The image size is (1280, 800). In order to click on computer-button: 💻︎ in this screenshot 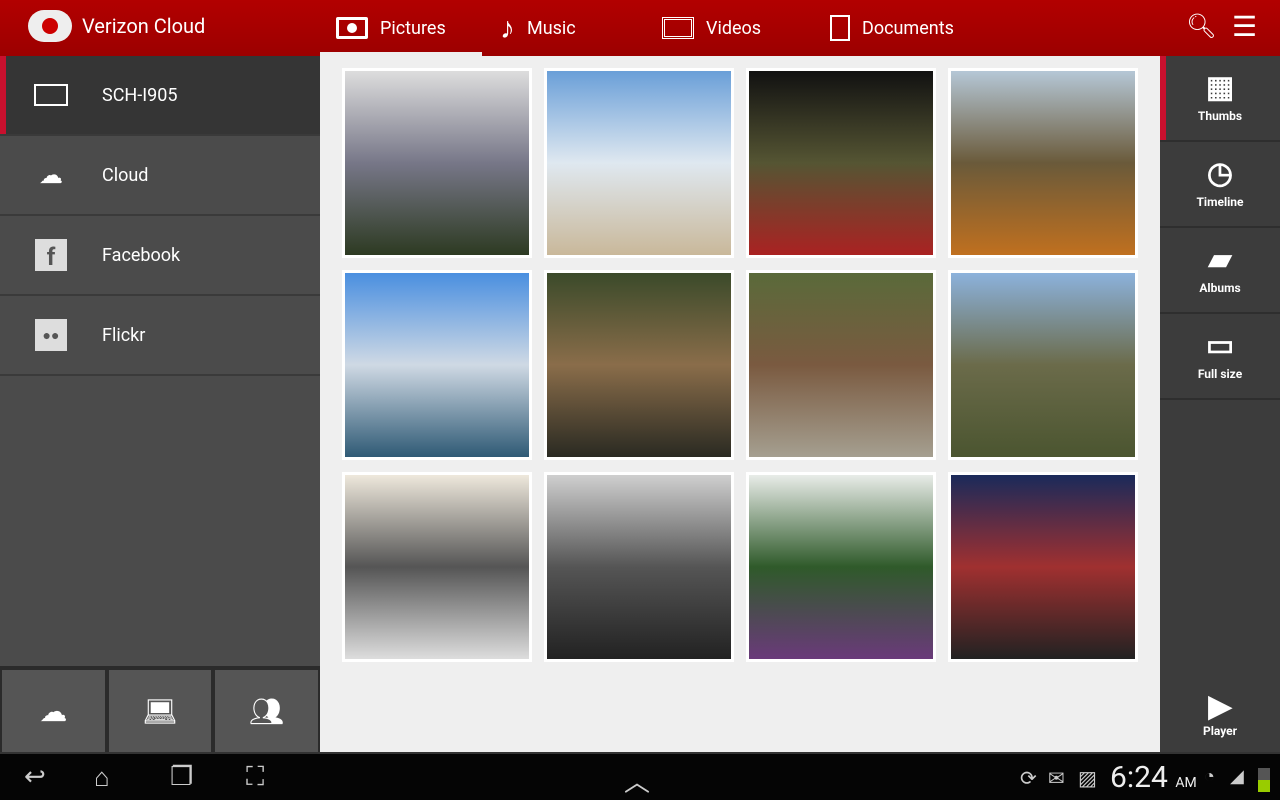, I will do `click(160, 711)`.